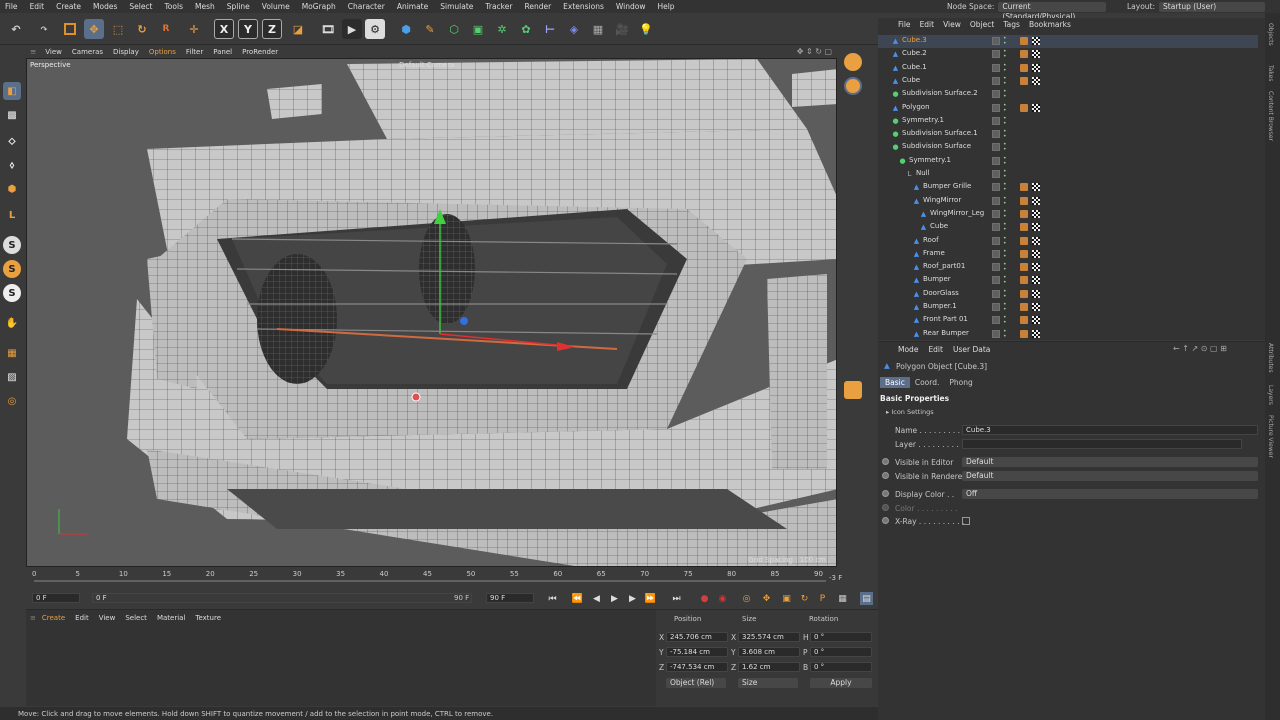  Describe the element at coordinates (1068, 334) in the screenshot. I see `object-row: ▲ Rear Bumper • •` at that location.